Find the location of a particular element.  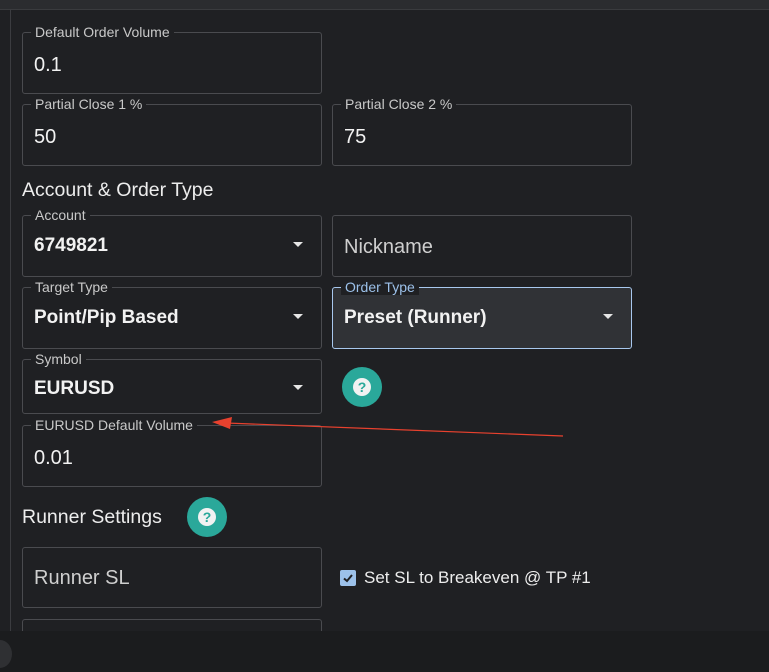

nickname-placeholder: Nickname is located at coordinates (388, 247).